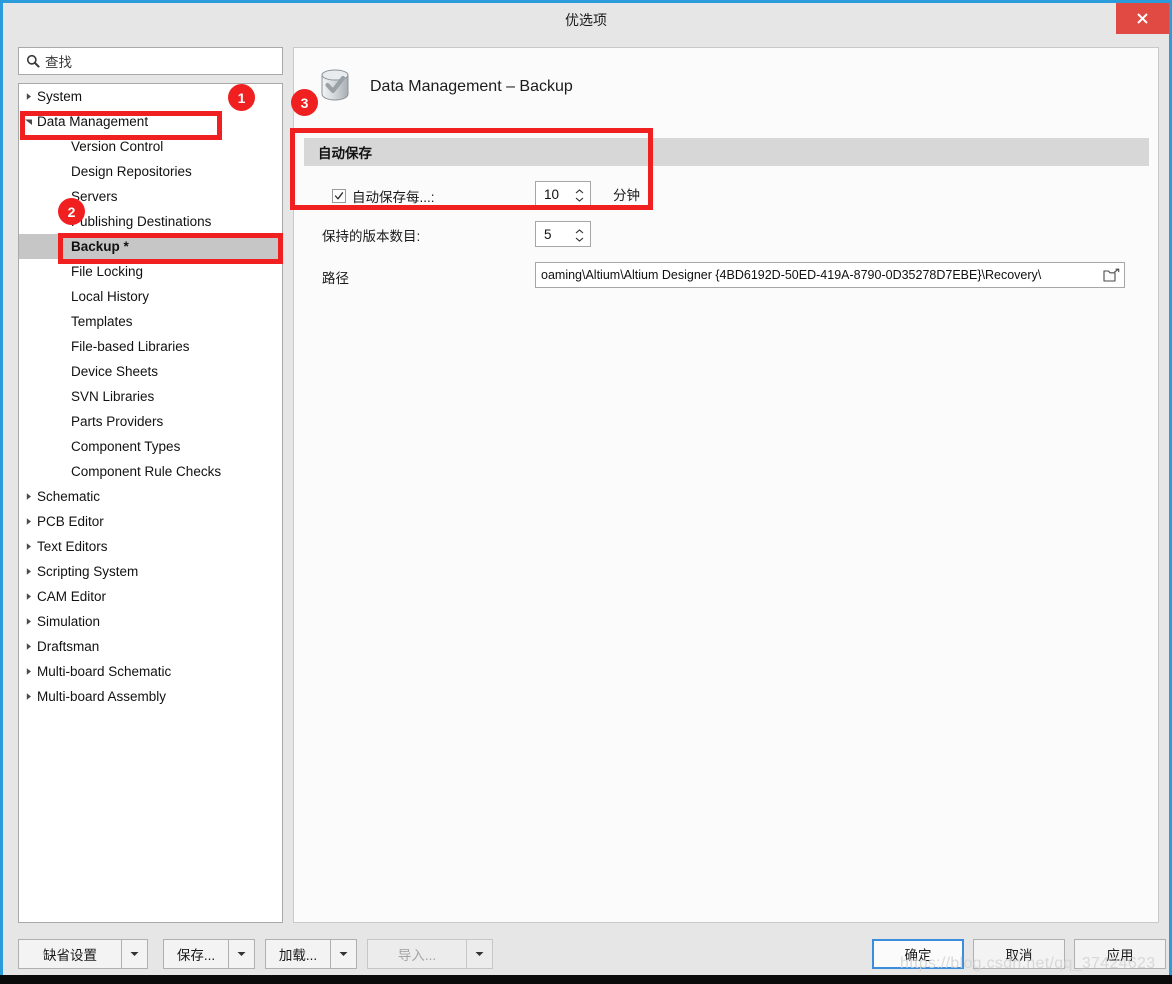  Describe the element at coordinates (1111, 275) in the screenshot. I see `folder-open-icon` at that location.